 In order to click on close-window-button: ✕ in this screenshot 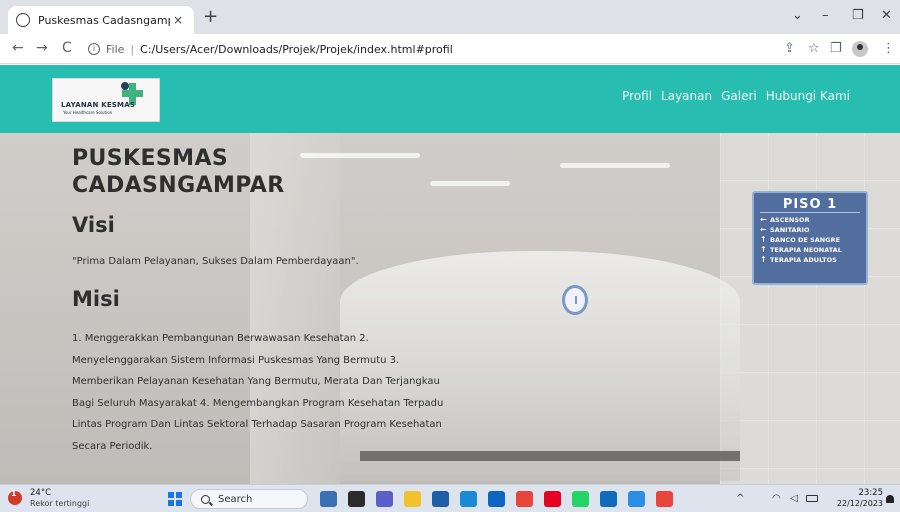, I will do `click(886, 15)`.